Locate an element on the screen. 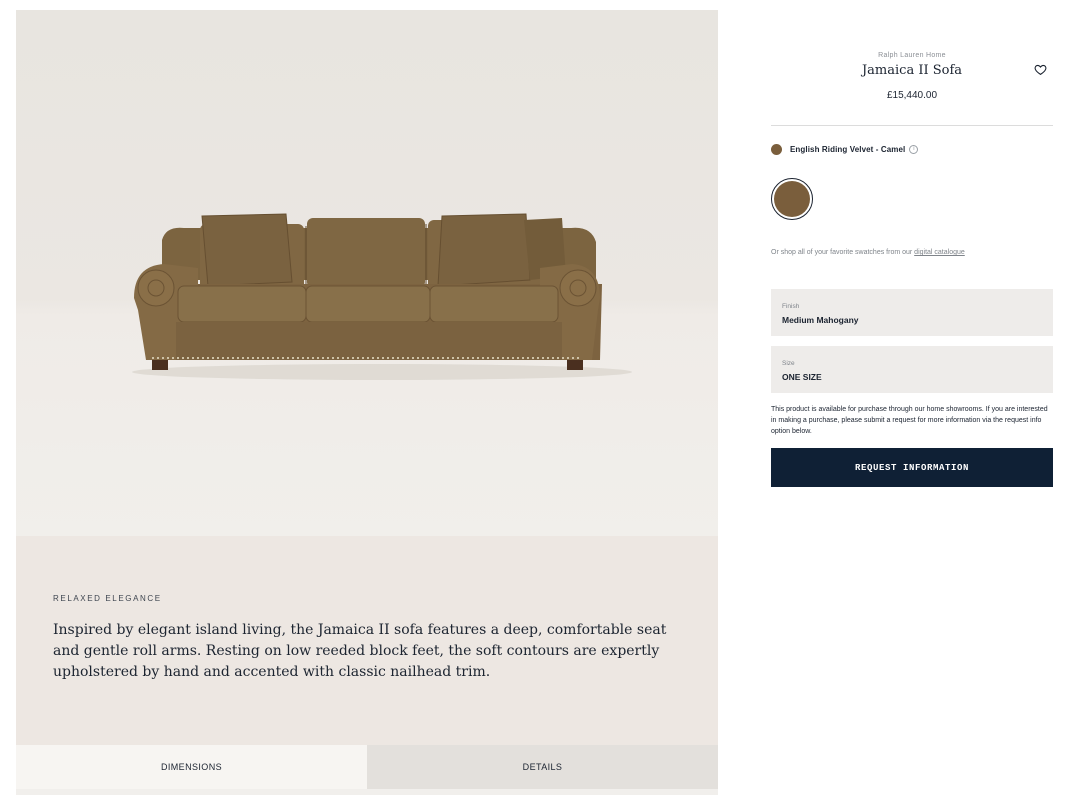 This screenshot has height=810, width=1089. selected-swatch-row: English Riding Velvet - Camel i is located at coordinates (845, 149).